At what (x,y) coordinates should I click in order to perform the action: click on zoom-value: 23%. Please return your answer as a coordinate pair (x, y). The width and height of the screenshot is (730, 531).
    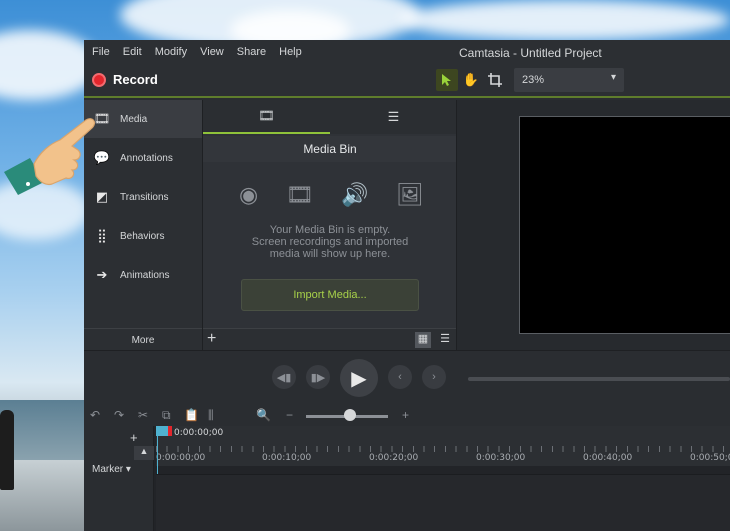
    Looking at the image, I should click on (533, 80).